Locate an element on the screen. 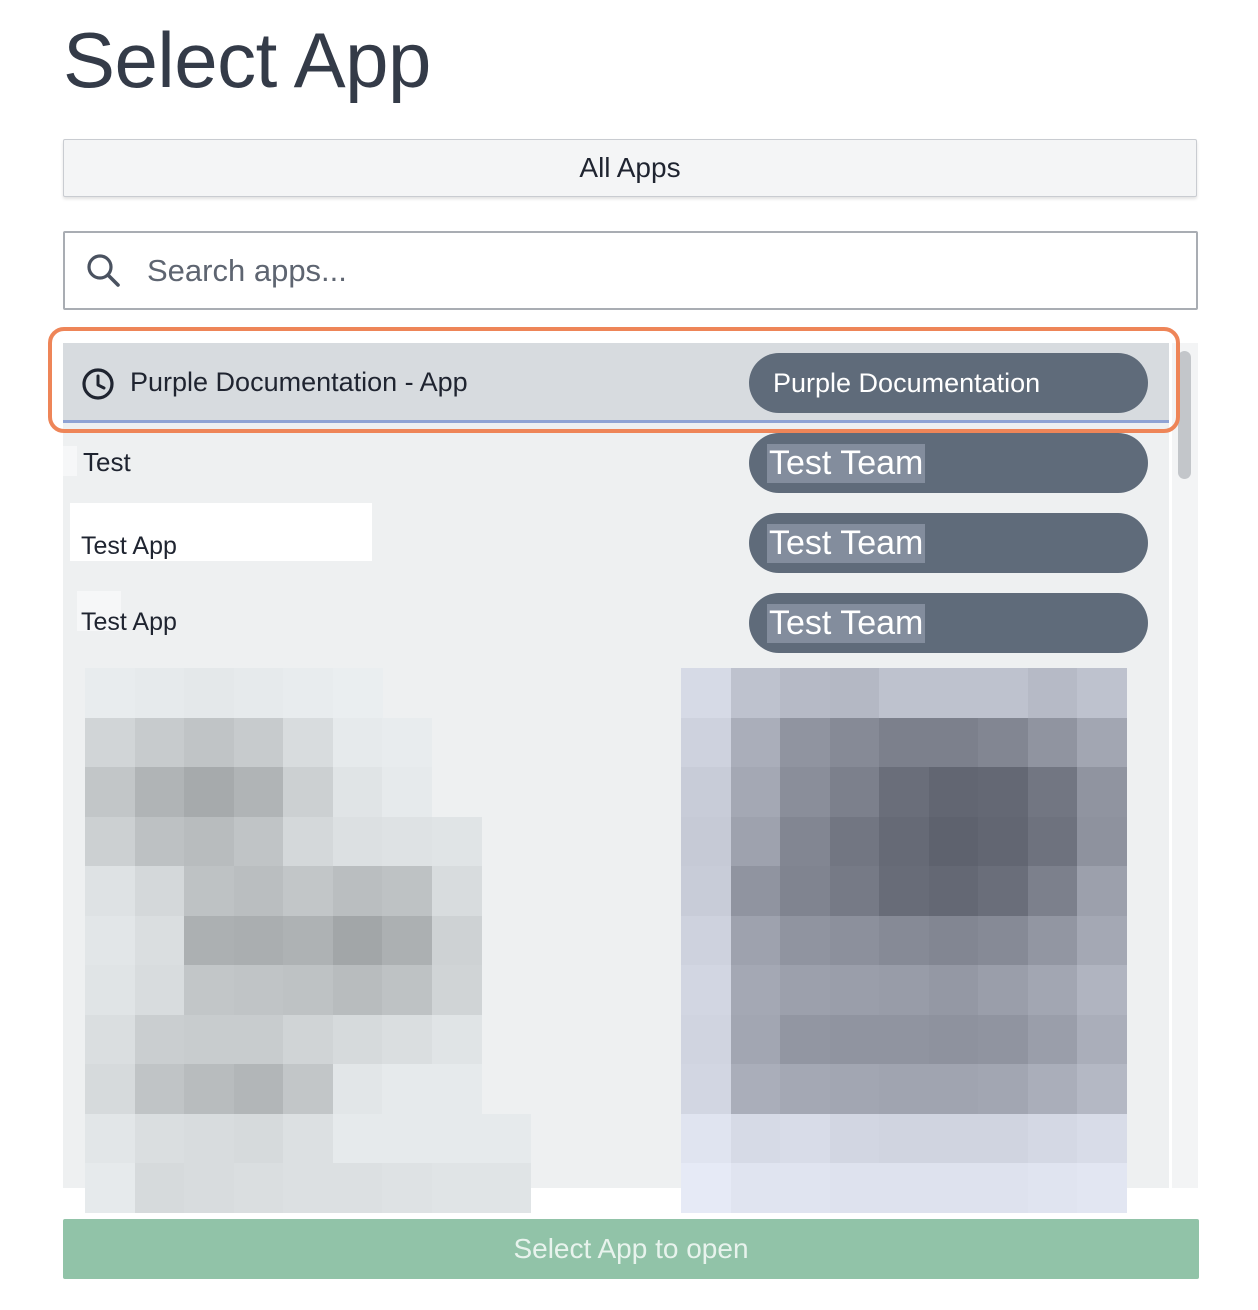 The width and height of the screenshot is (1258, 1310). scrollbar-thumb is located at coordinates (1184, 415).